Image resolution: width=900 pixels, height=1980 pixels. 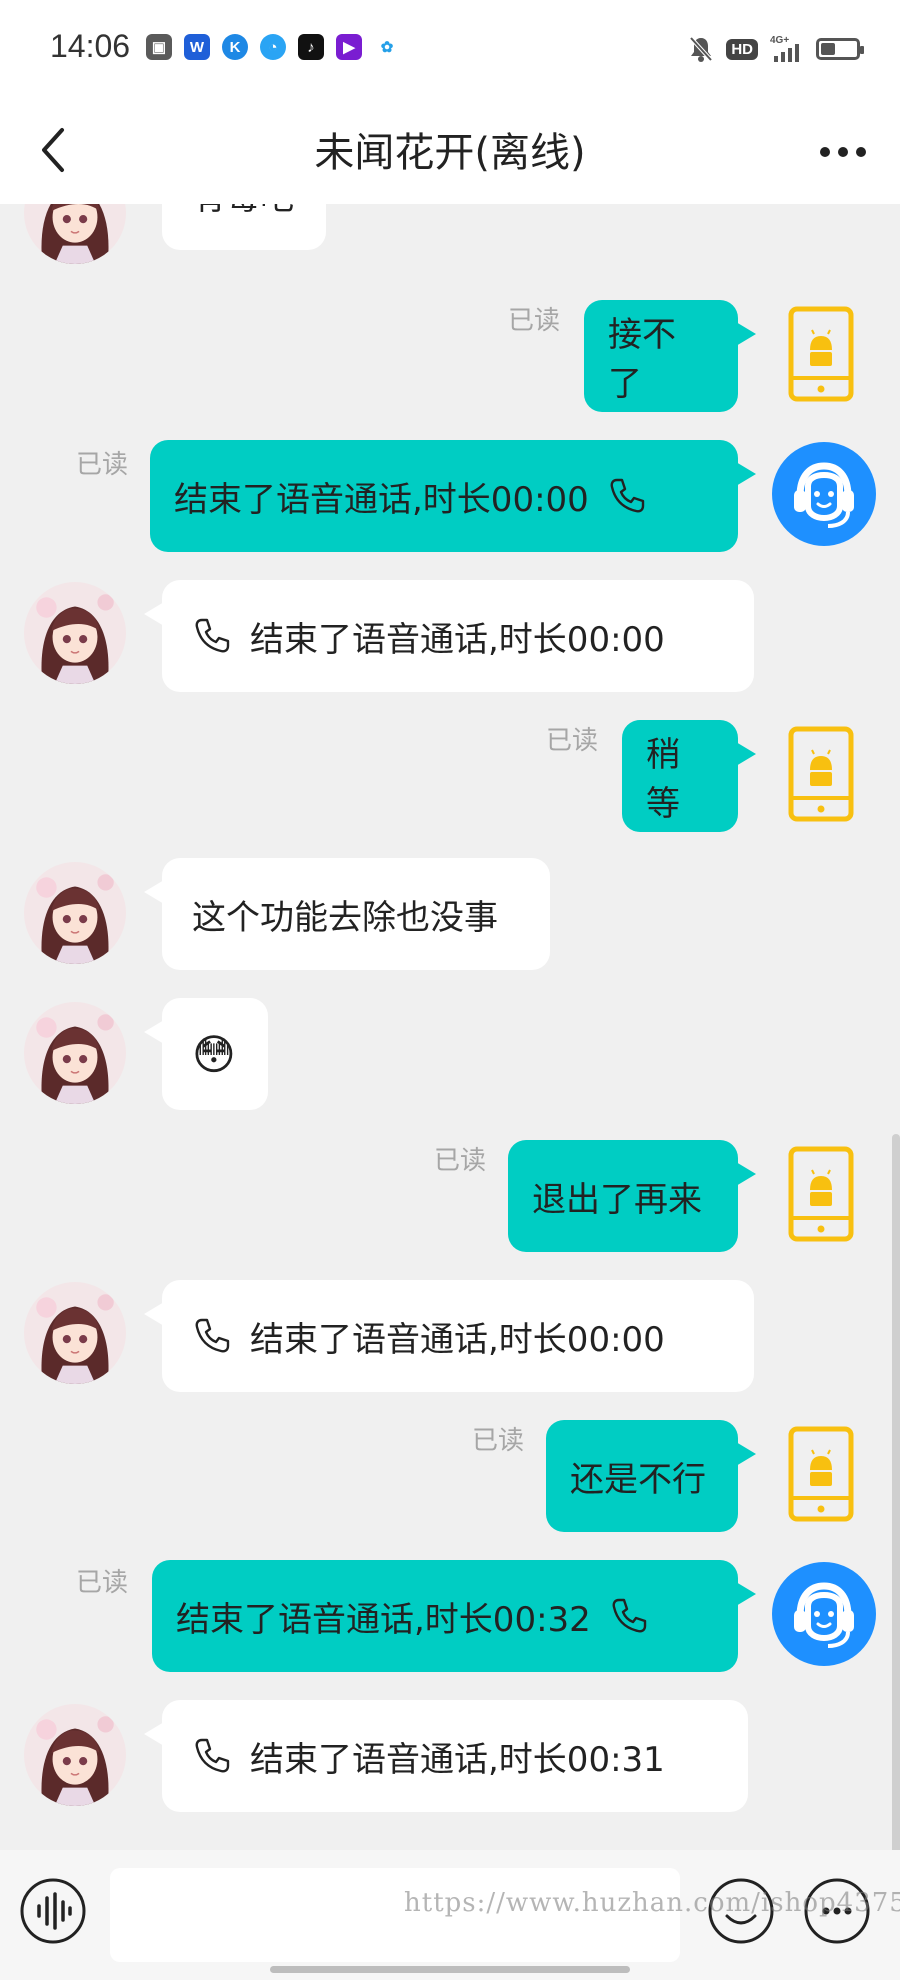 I want to click on game-icon: ▣, so click(x=159, y=47).